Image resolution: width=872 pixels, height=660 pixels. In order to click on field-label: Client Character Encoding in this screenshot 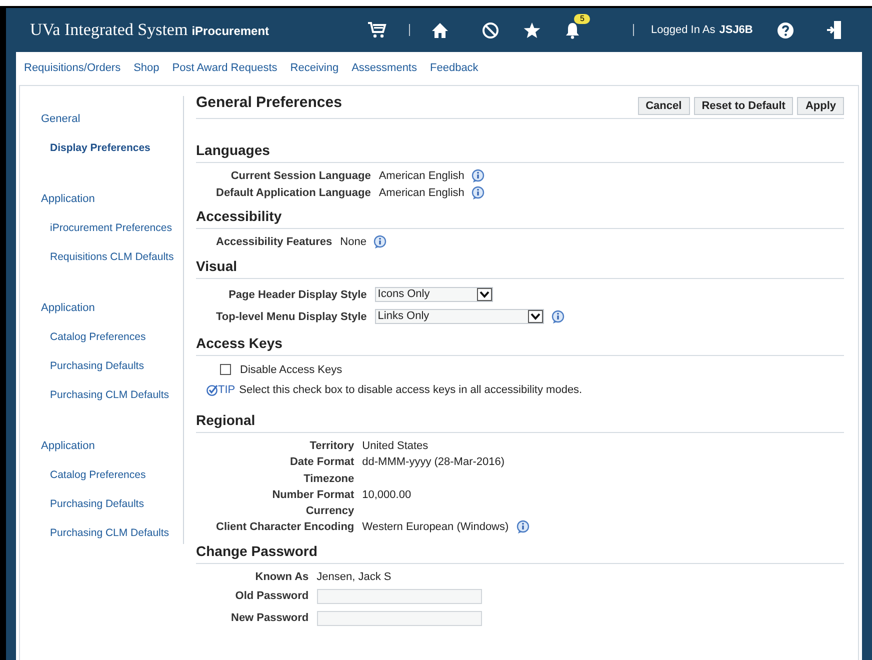, I will do `click(285, 528)`.